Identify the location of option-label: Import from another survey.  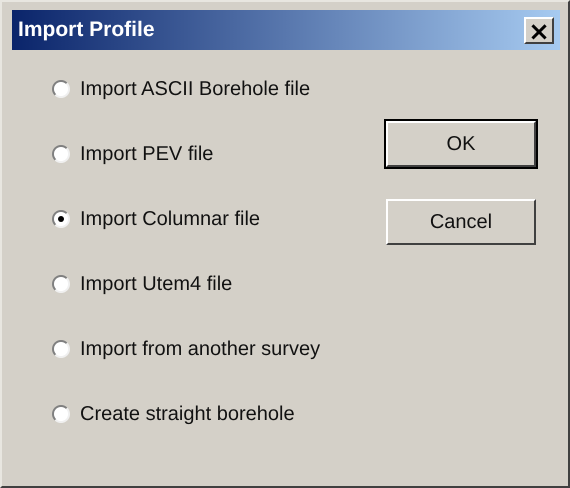
(200, 349).